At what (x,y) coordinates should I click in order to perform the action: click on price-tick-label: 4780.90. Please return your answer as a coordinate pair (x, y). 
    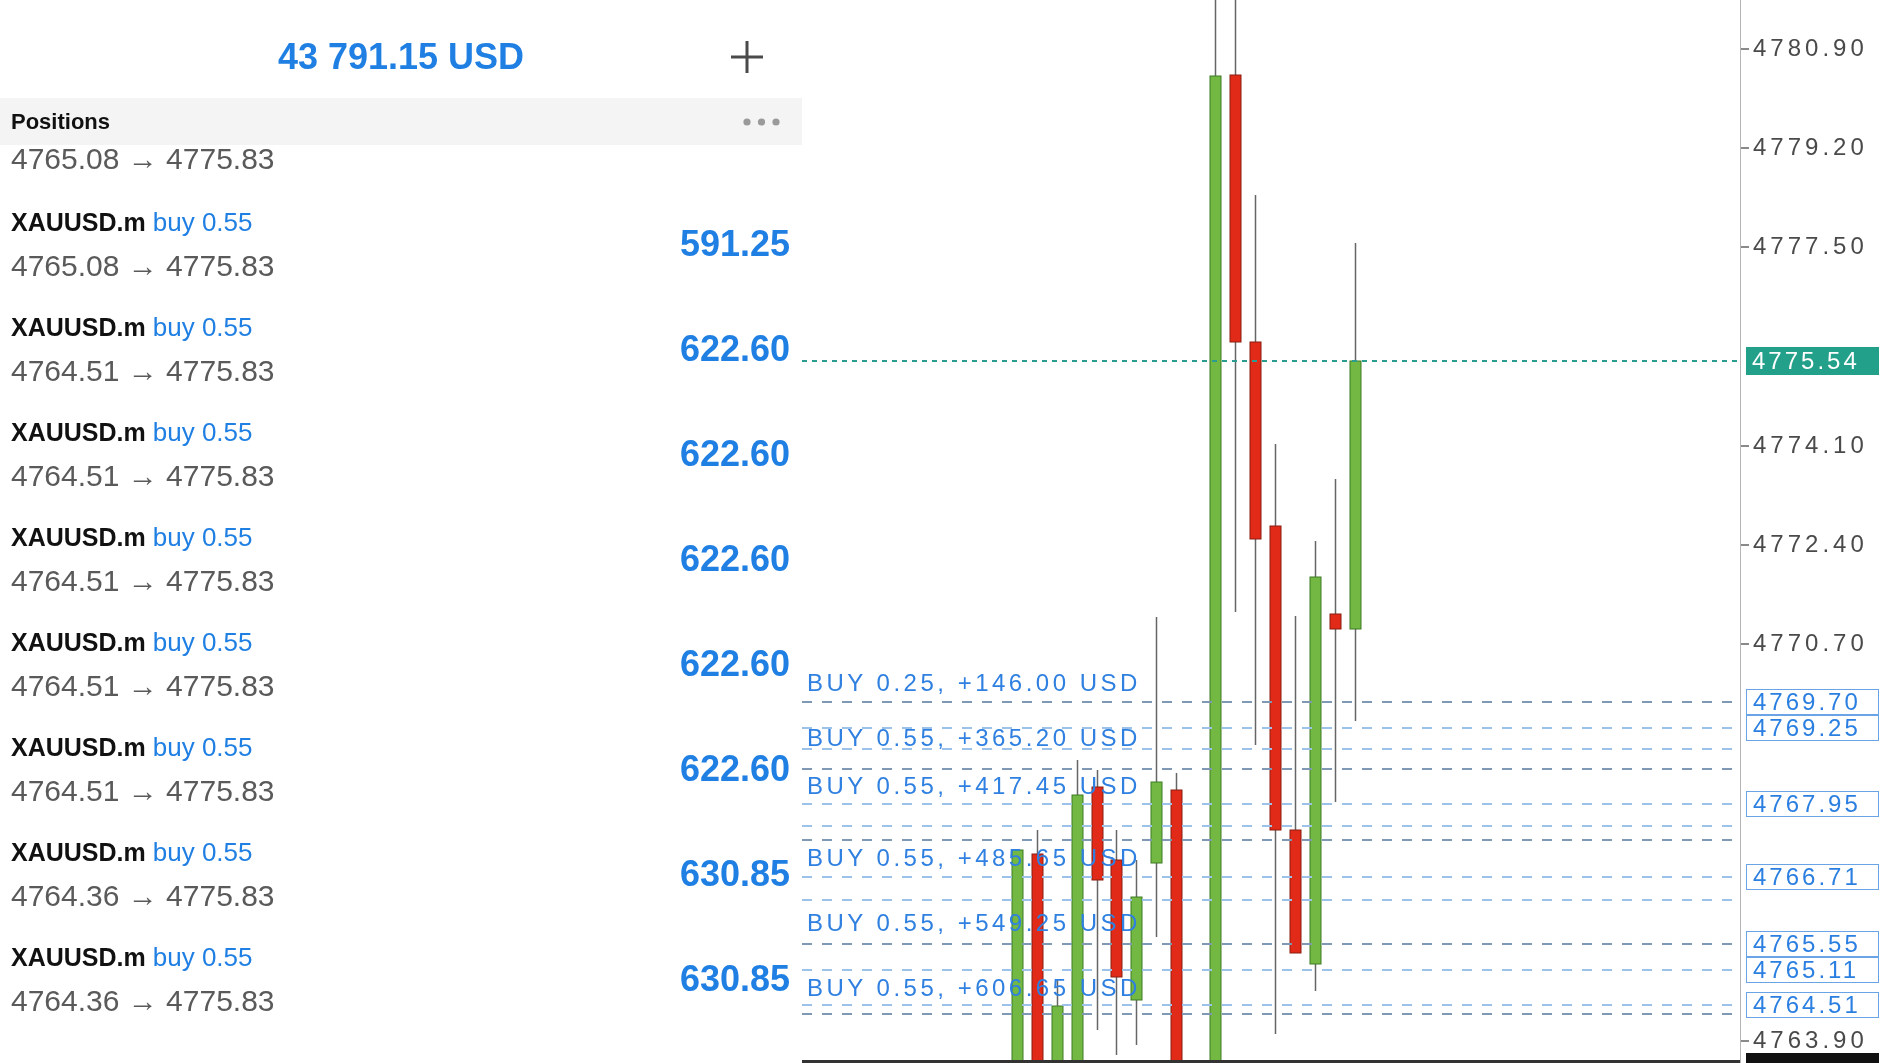
    Looking at the image, I should click on (1810, 48).